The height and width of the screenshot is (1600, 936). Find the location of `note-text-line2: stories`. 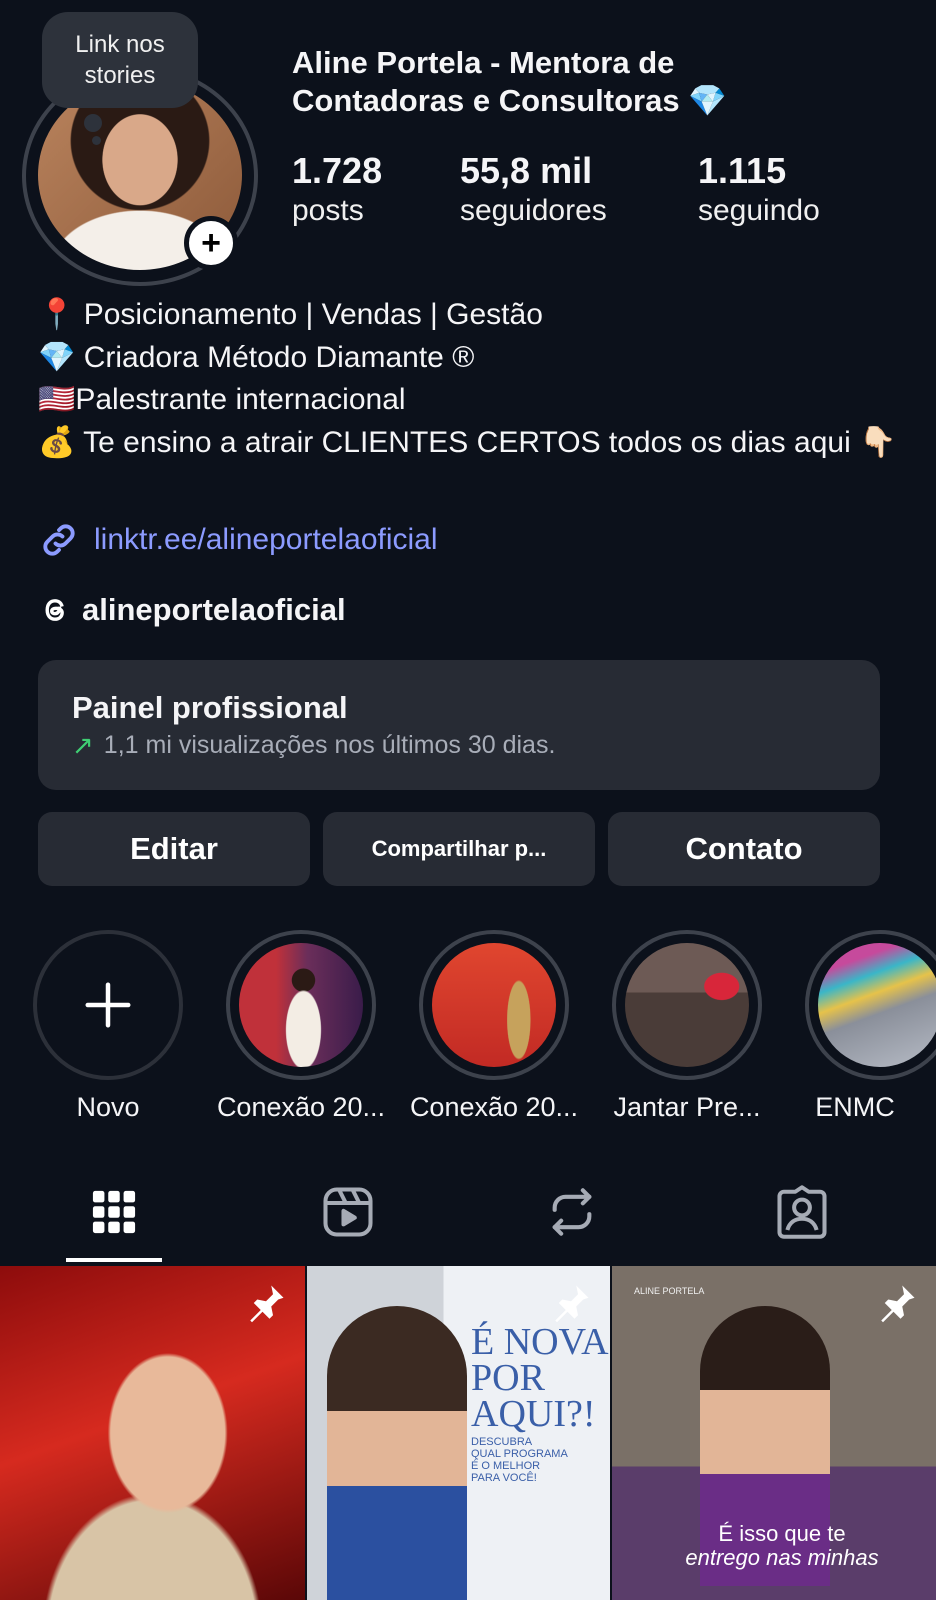

note-text-line2: stories is located at coordinates (120, 75).